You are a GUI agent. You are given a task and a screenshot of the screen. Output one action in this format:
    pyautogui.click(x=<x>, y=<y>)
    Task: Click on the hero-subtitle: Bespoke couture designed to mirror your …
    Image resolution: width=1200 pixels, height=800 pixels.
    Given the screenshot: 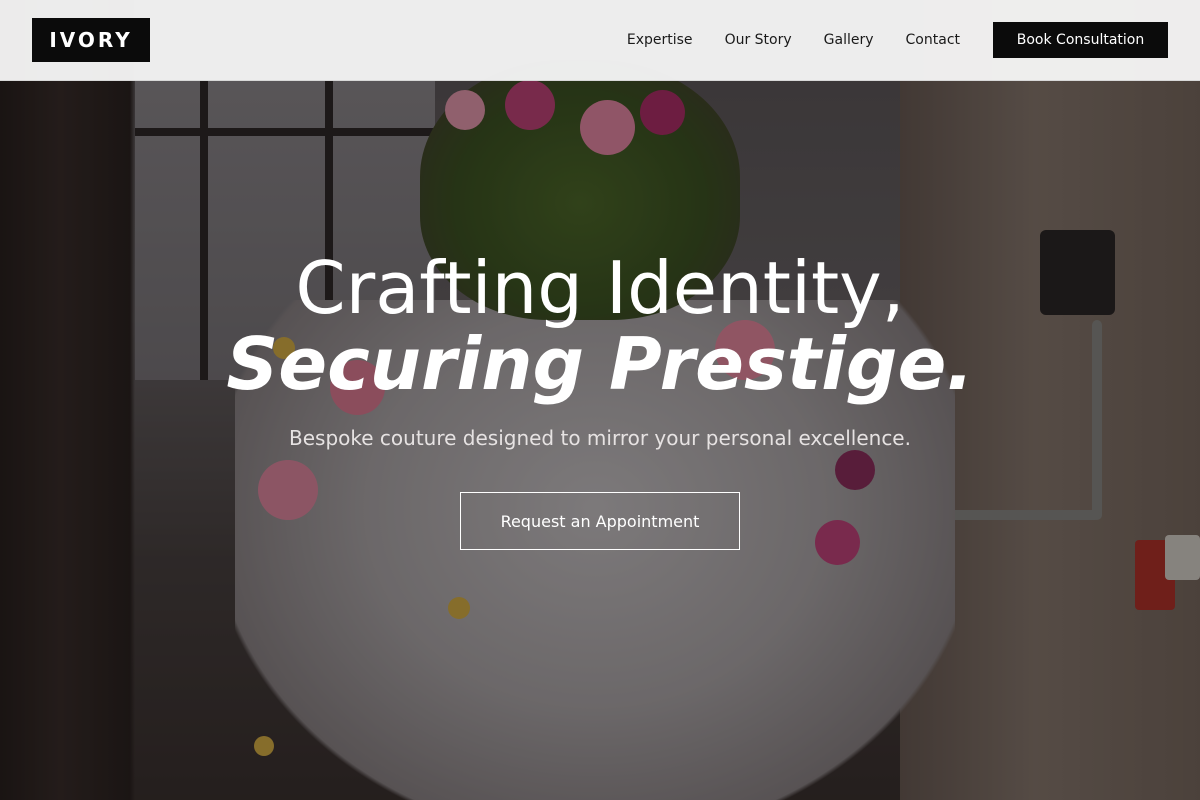 What is the action you would take?
    pyautogui.click(x=600, y=438)
    